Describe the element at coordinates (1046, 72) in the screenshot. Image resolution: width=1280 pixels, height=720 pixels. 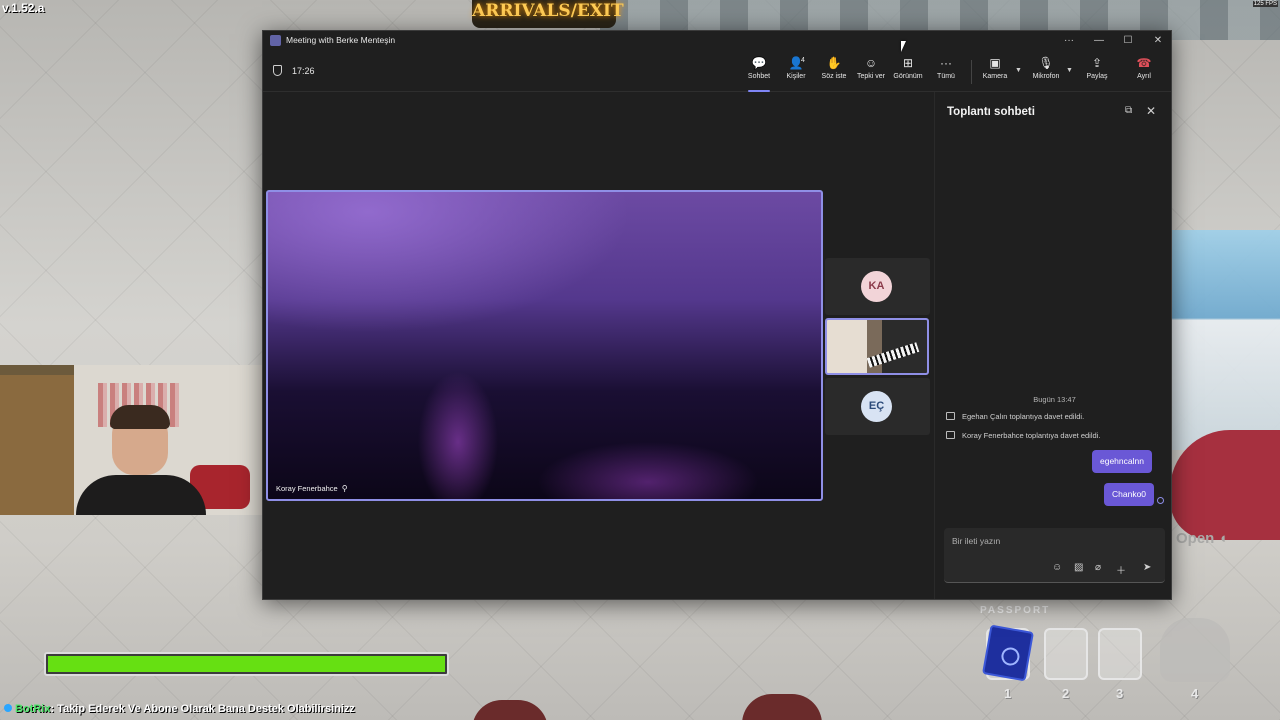
I see `microphone-button: 🎙 Mikrofon` at that location.